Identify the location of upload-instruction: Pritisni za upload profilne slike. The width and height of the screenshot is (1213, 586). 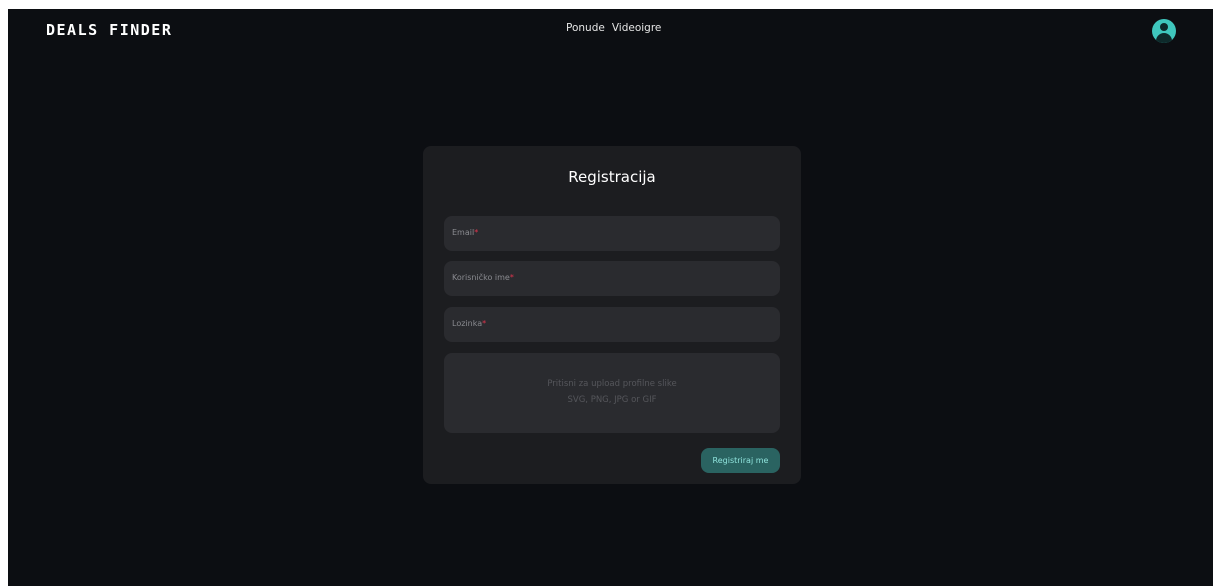
(612, 384).